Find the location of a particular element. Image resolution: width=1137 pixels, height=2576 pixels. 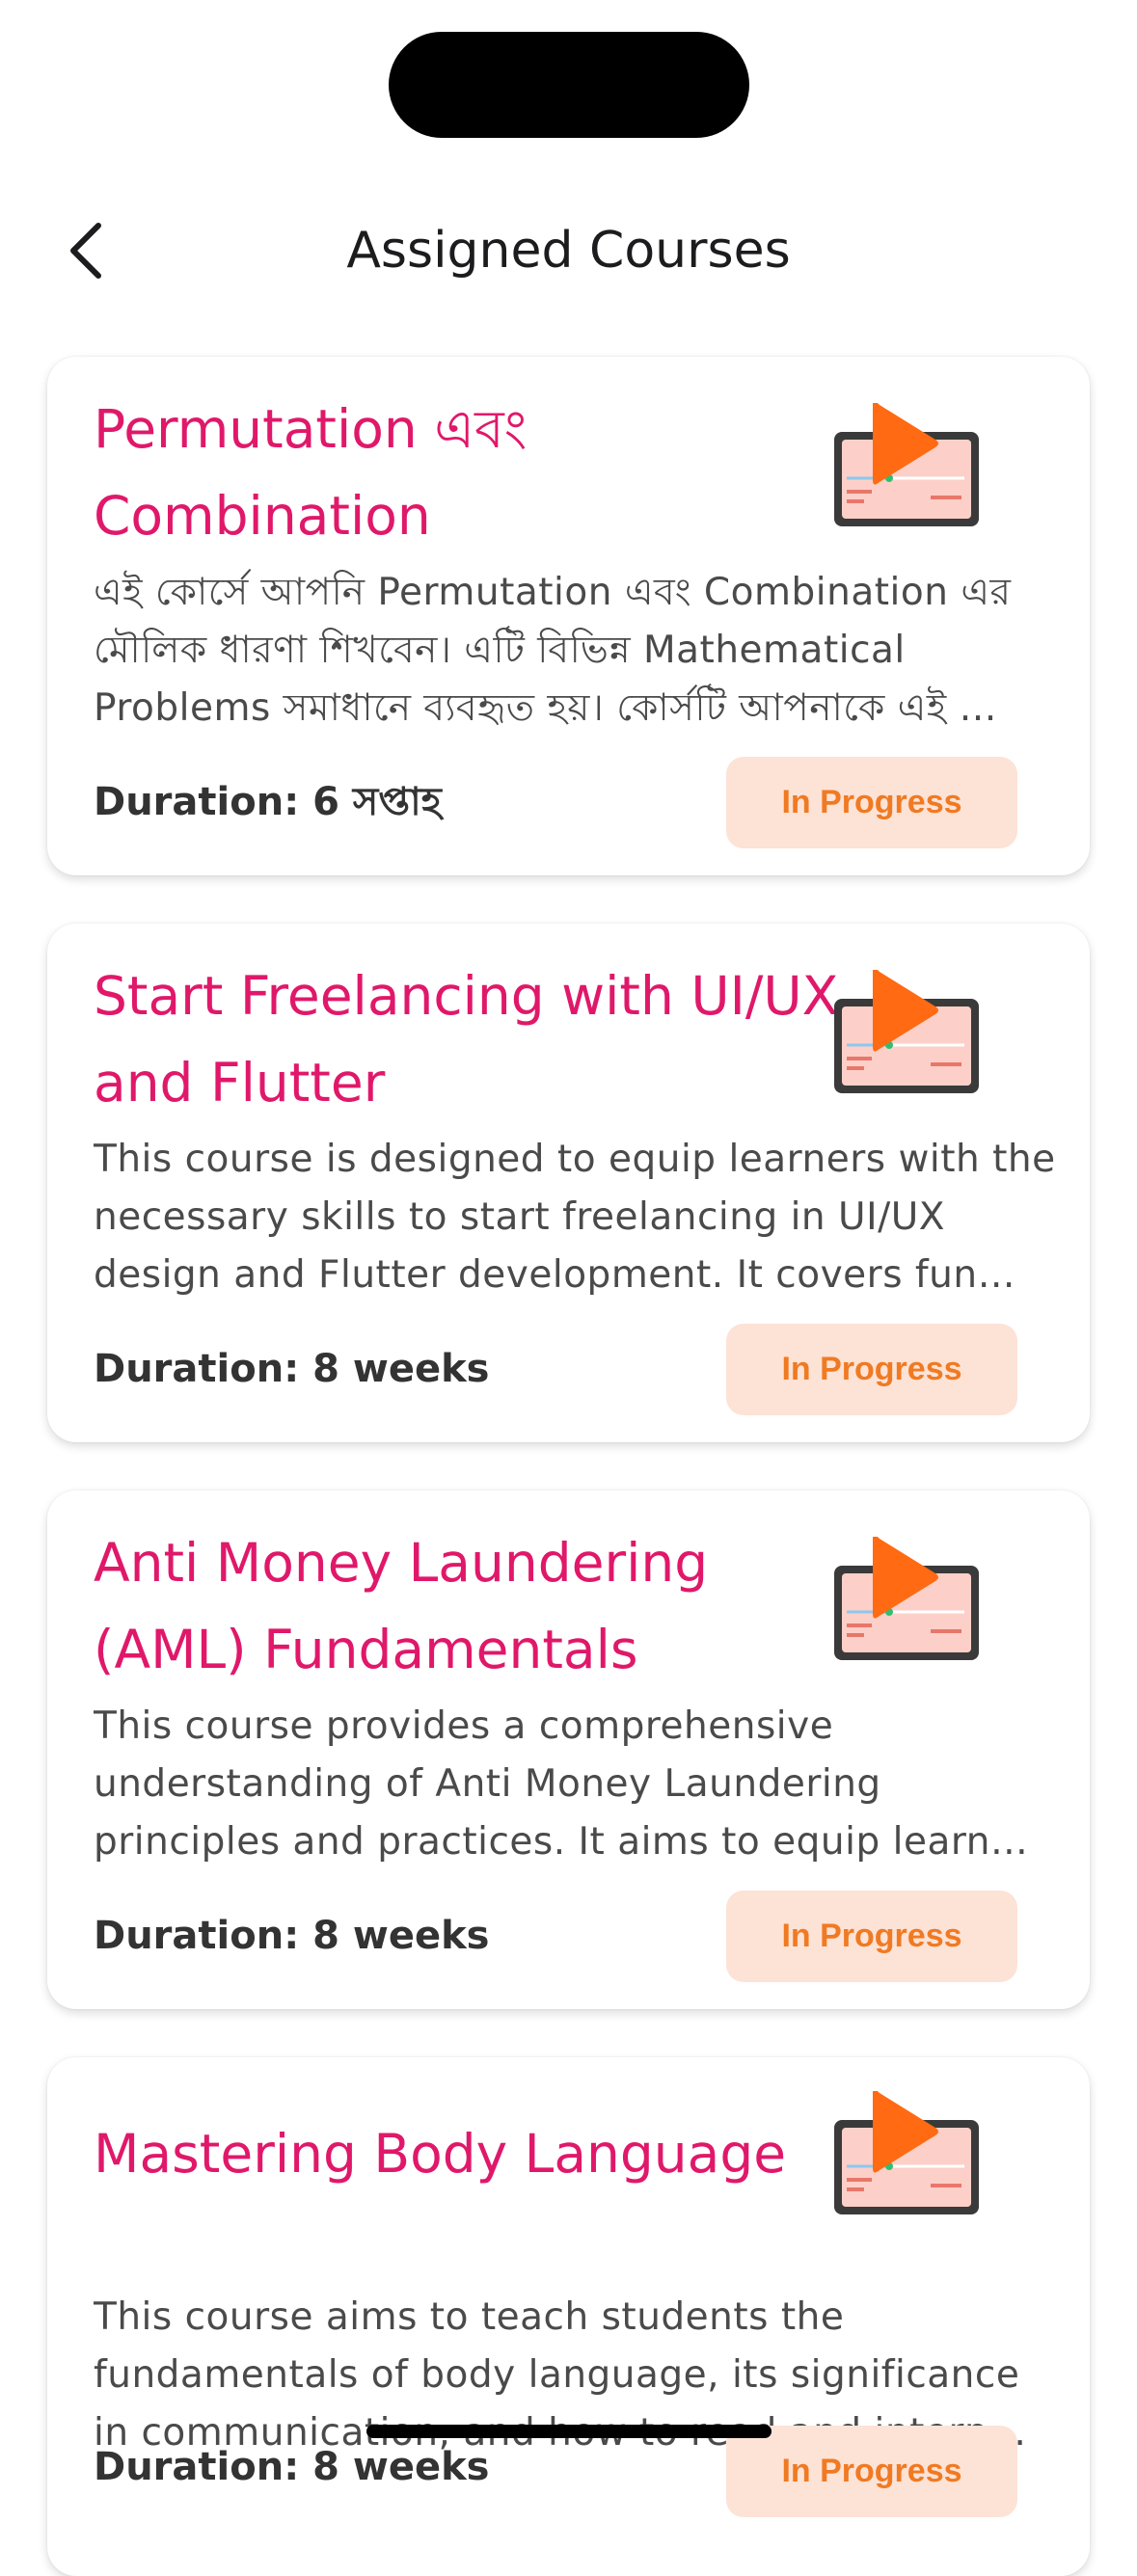

course-title: Start Freelancing with UI/UX and Flutter is located at coordinates (467, 1040).